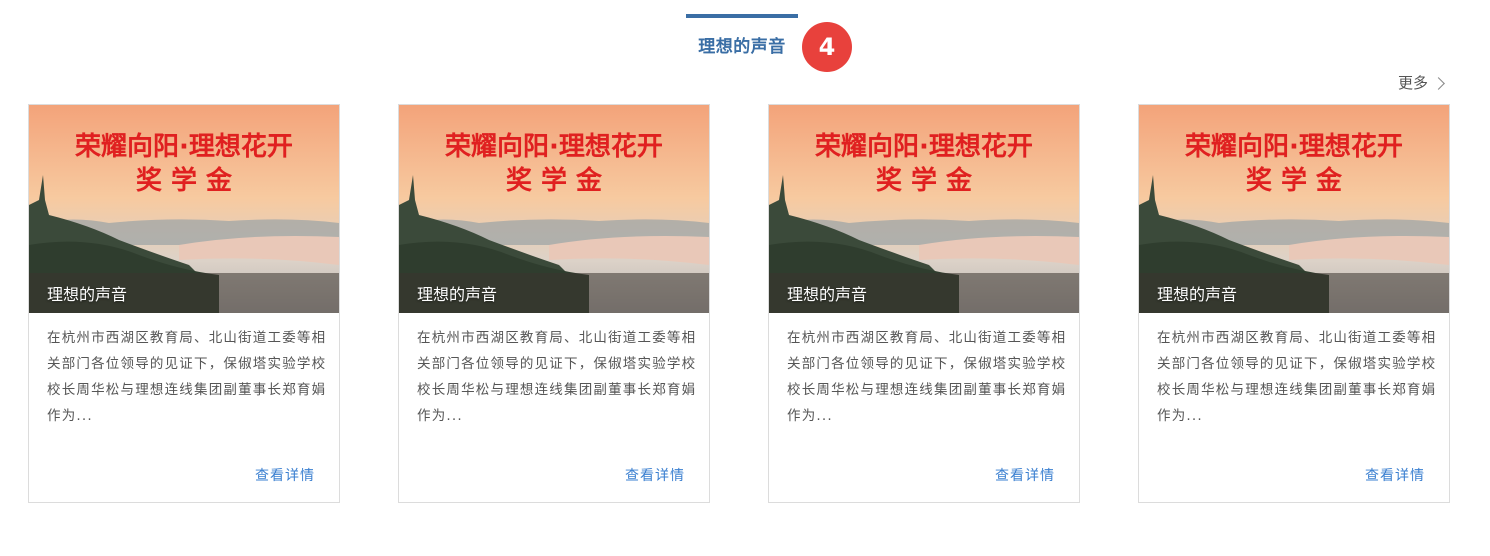 The image size is (1490, 556). I want to click on more-link: 更多, so click(1421, 82).